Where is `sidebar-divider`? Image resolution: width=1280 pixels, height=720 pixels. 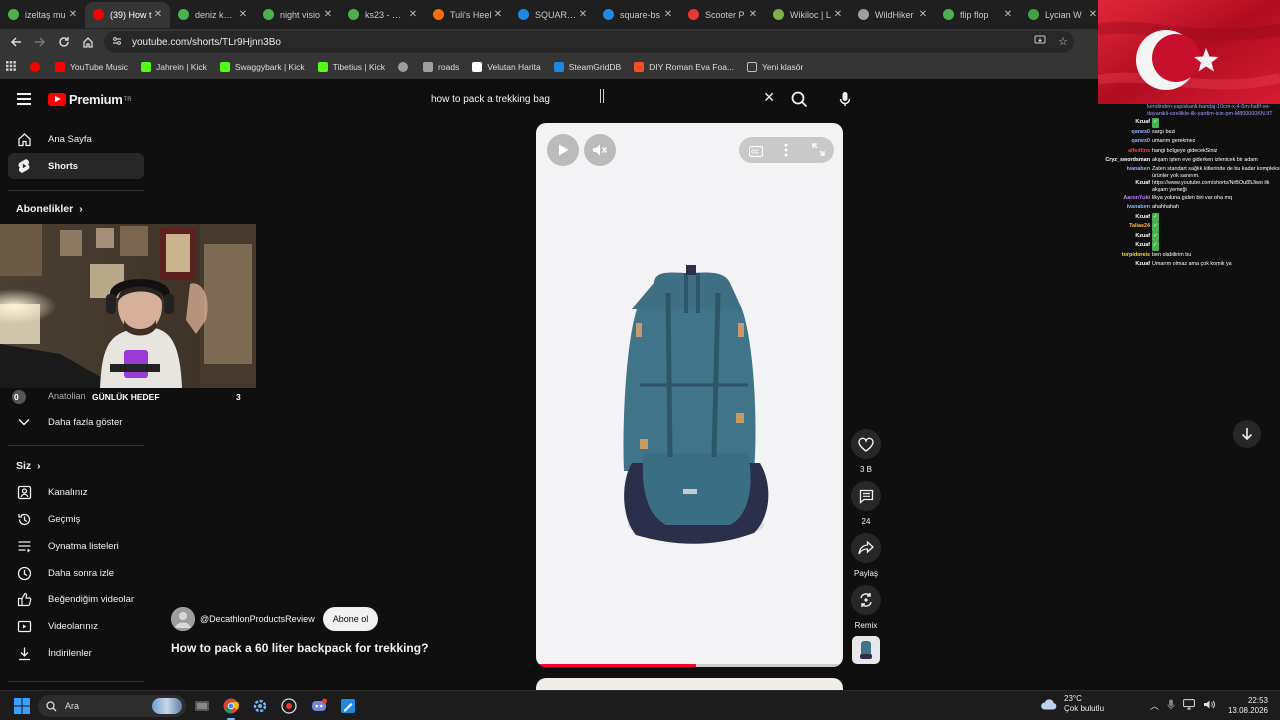 sidebar-divider is located at coordinates (76, 681).